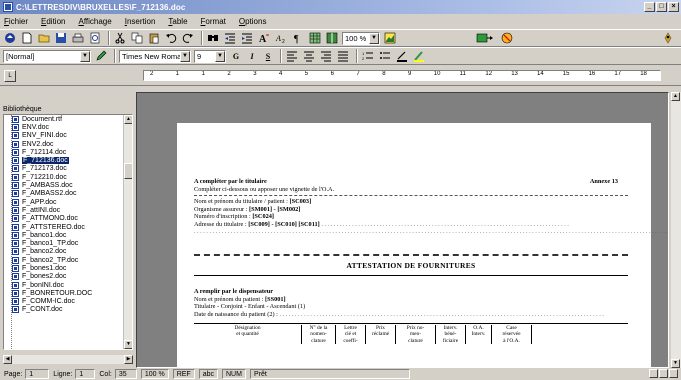 The image size is (681, 380). I want to click on align-center-icon, so click(309, 56).